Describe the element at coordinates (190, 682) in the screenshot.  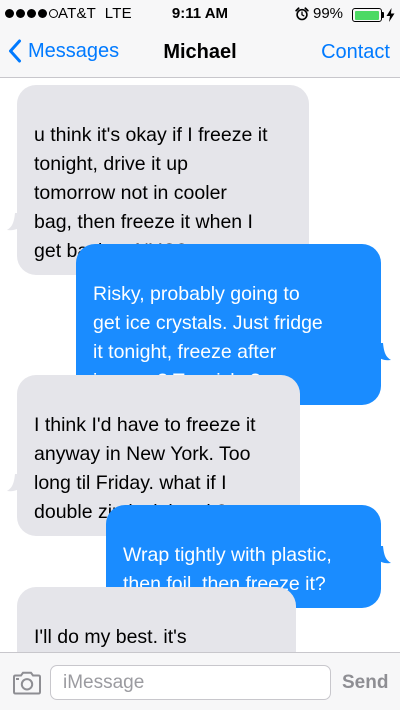
I see `imessage-input` at that location.